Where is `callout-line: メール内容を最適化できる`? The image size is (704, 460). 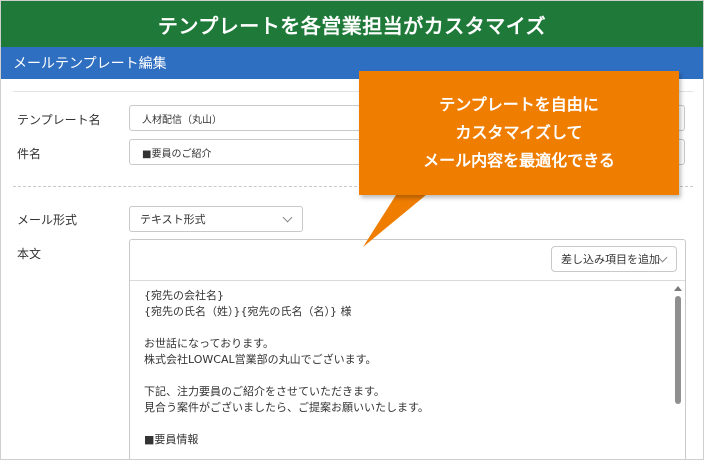 callout-line: メール内容を最適化できる is located at coordinates (519, 160).